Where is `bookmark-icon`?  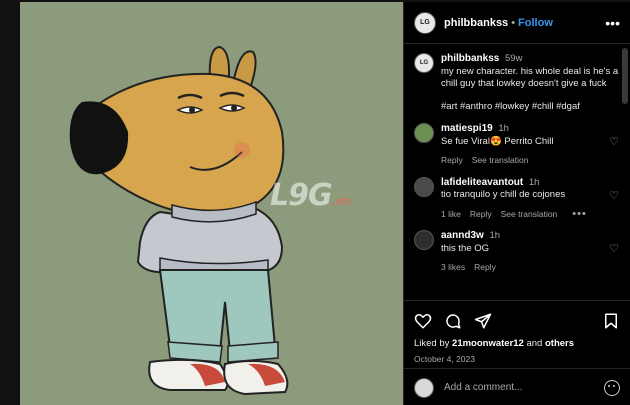 bookmark-icon is located at coordinates (611, 321).